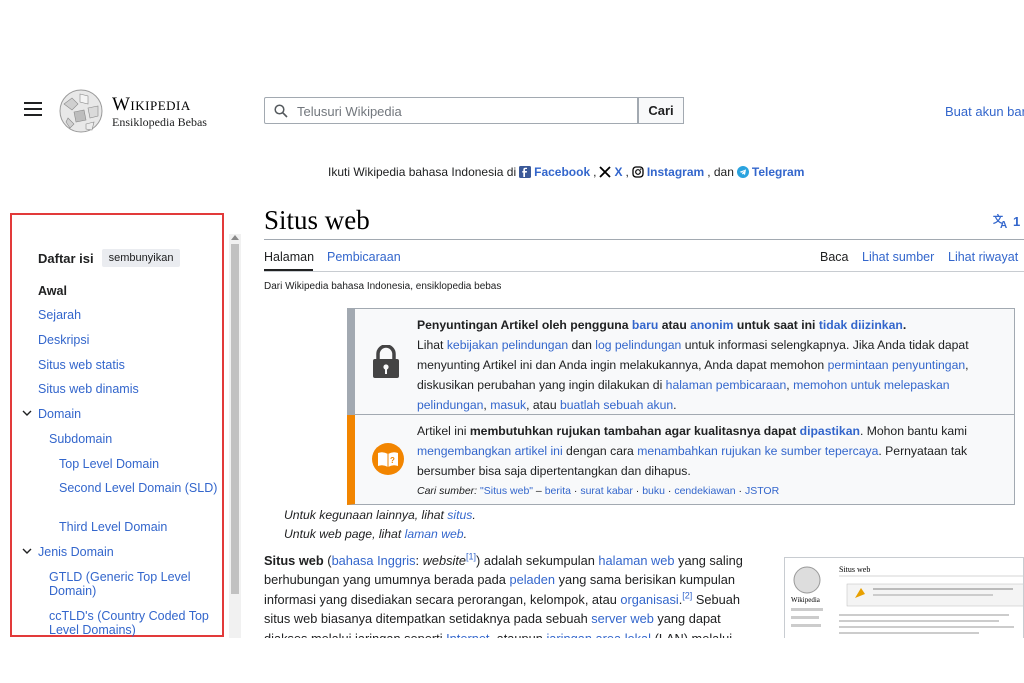 The image size is (1024, 683). What do you see at coordinates (645, 325) in the screenshot?
I see `link-baru: baru` at bounding box center [645, 325].